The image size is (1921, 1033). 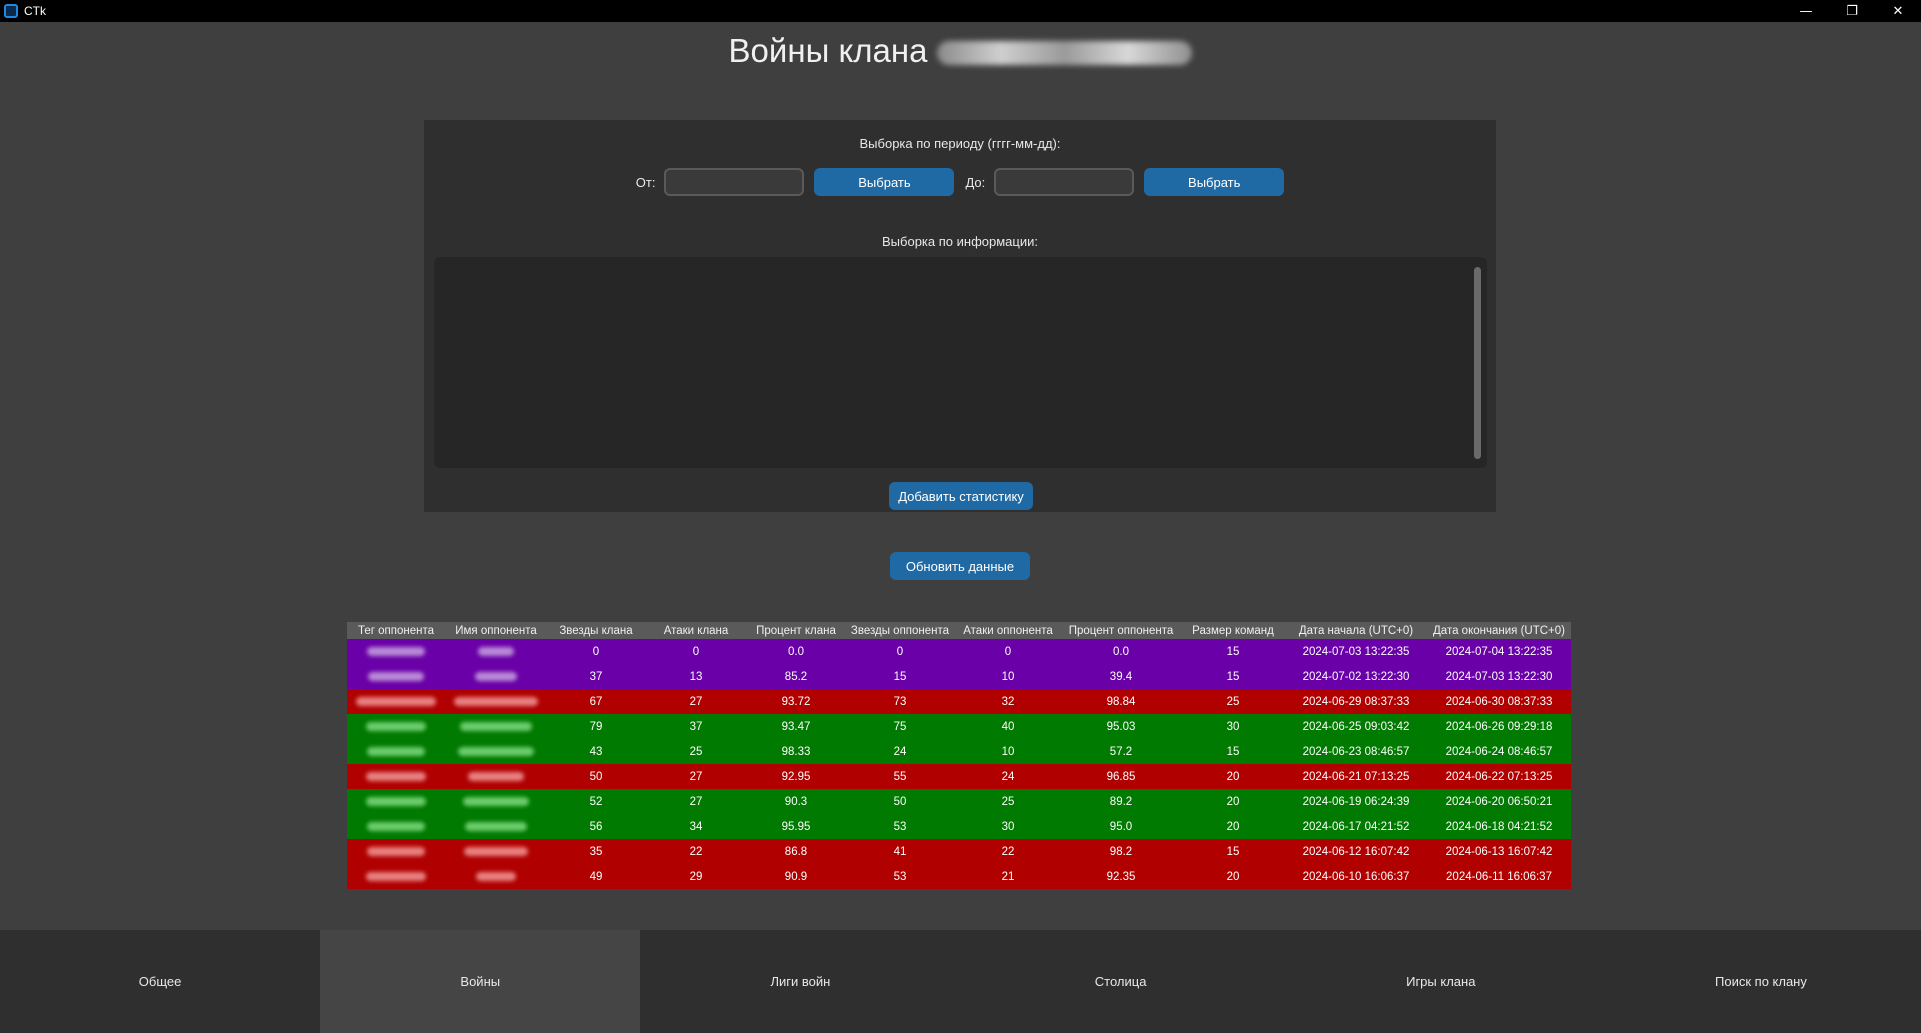 What do you see at coordinates (596, 630) in the screenshot?
I see `header-clan-stars: Звезды клана` at bounding box center [596, 630].